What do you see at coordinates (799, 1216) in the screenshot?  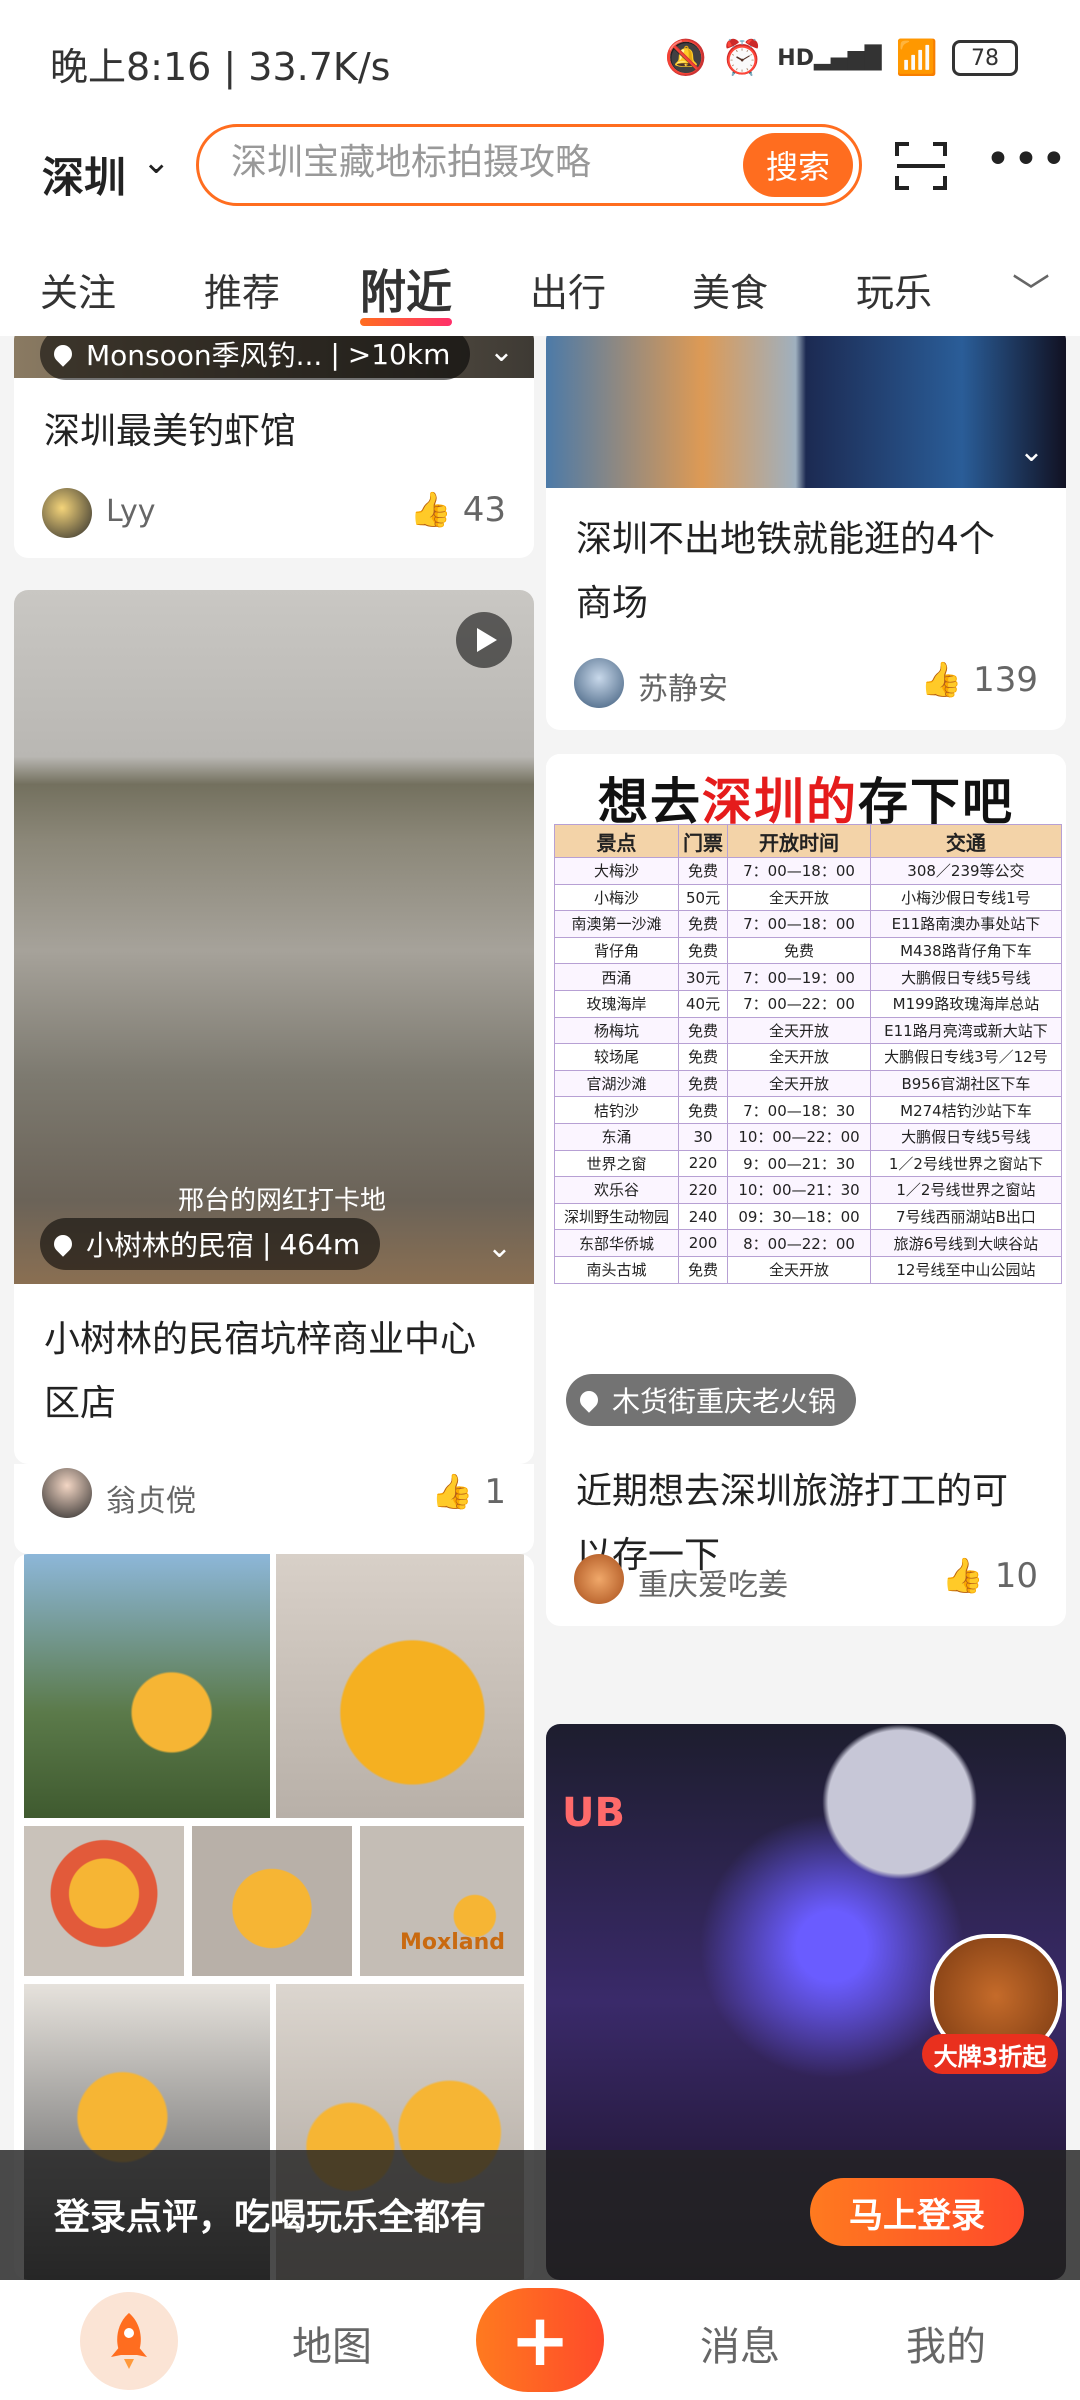 I see `poster-table-cell: 09：30—18：00` at bounding box center [799, 1216].